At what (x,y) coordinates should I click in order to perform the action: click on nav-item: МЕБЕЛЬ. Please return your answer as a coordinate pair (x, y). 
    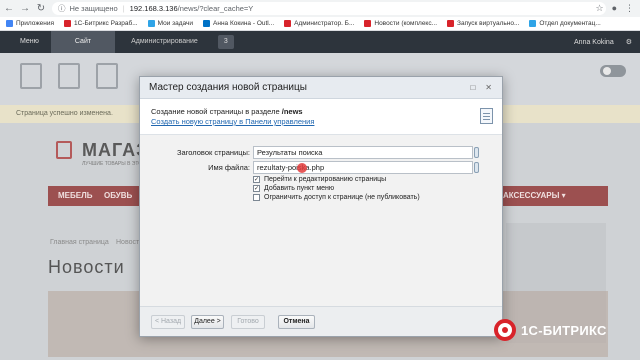
    Looking at the image, I should click on (75, 196).